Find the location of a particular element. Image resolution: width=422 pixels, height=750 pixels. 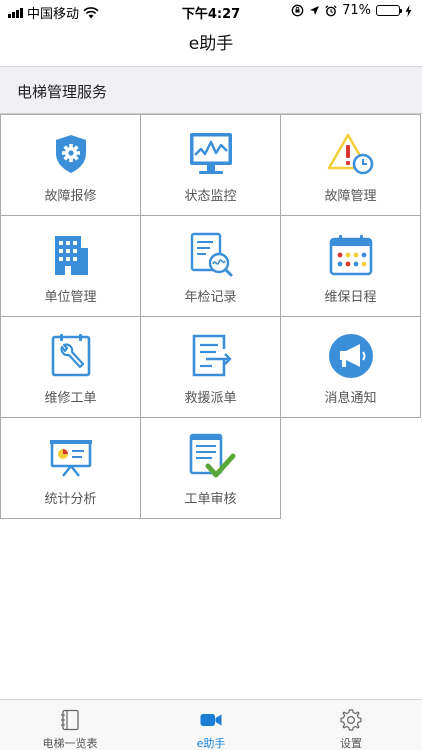

building-icon is located at coordinates (71, 255).